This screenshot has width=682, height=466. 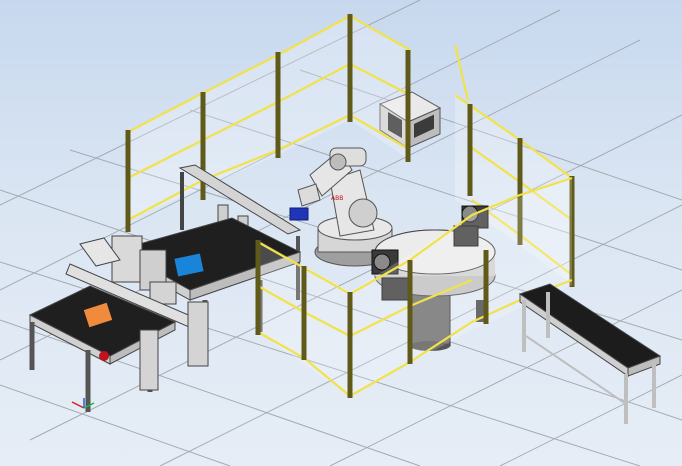 I want to click on world-axes-icon, so click(x=83, y=403).